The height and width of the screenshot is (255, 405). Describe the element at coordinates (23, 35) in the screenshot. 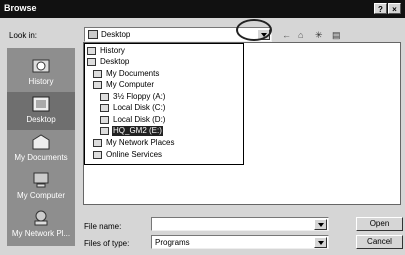

I see `lookin-label: Look in:` at that location.